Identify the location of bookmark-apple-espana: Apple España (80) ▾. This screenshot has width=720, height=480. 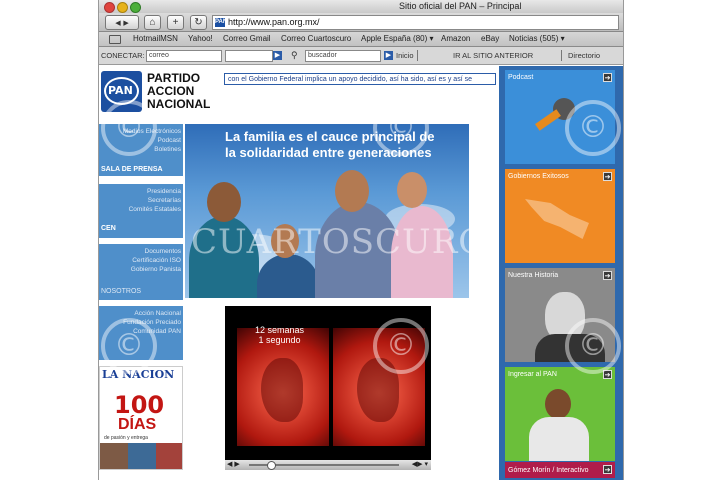
(397, 39).